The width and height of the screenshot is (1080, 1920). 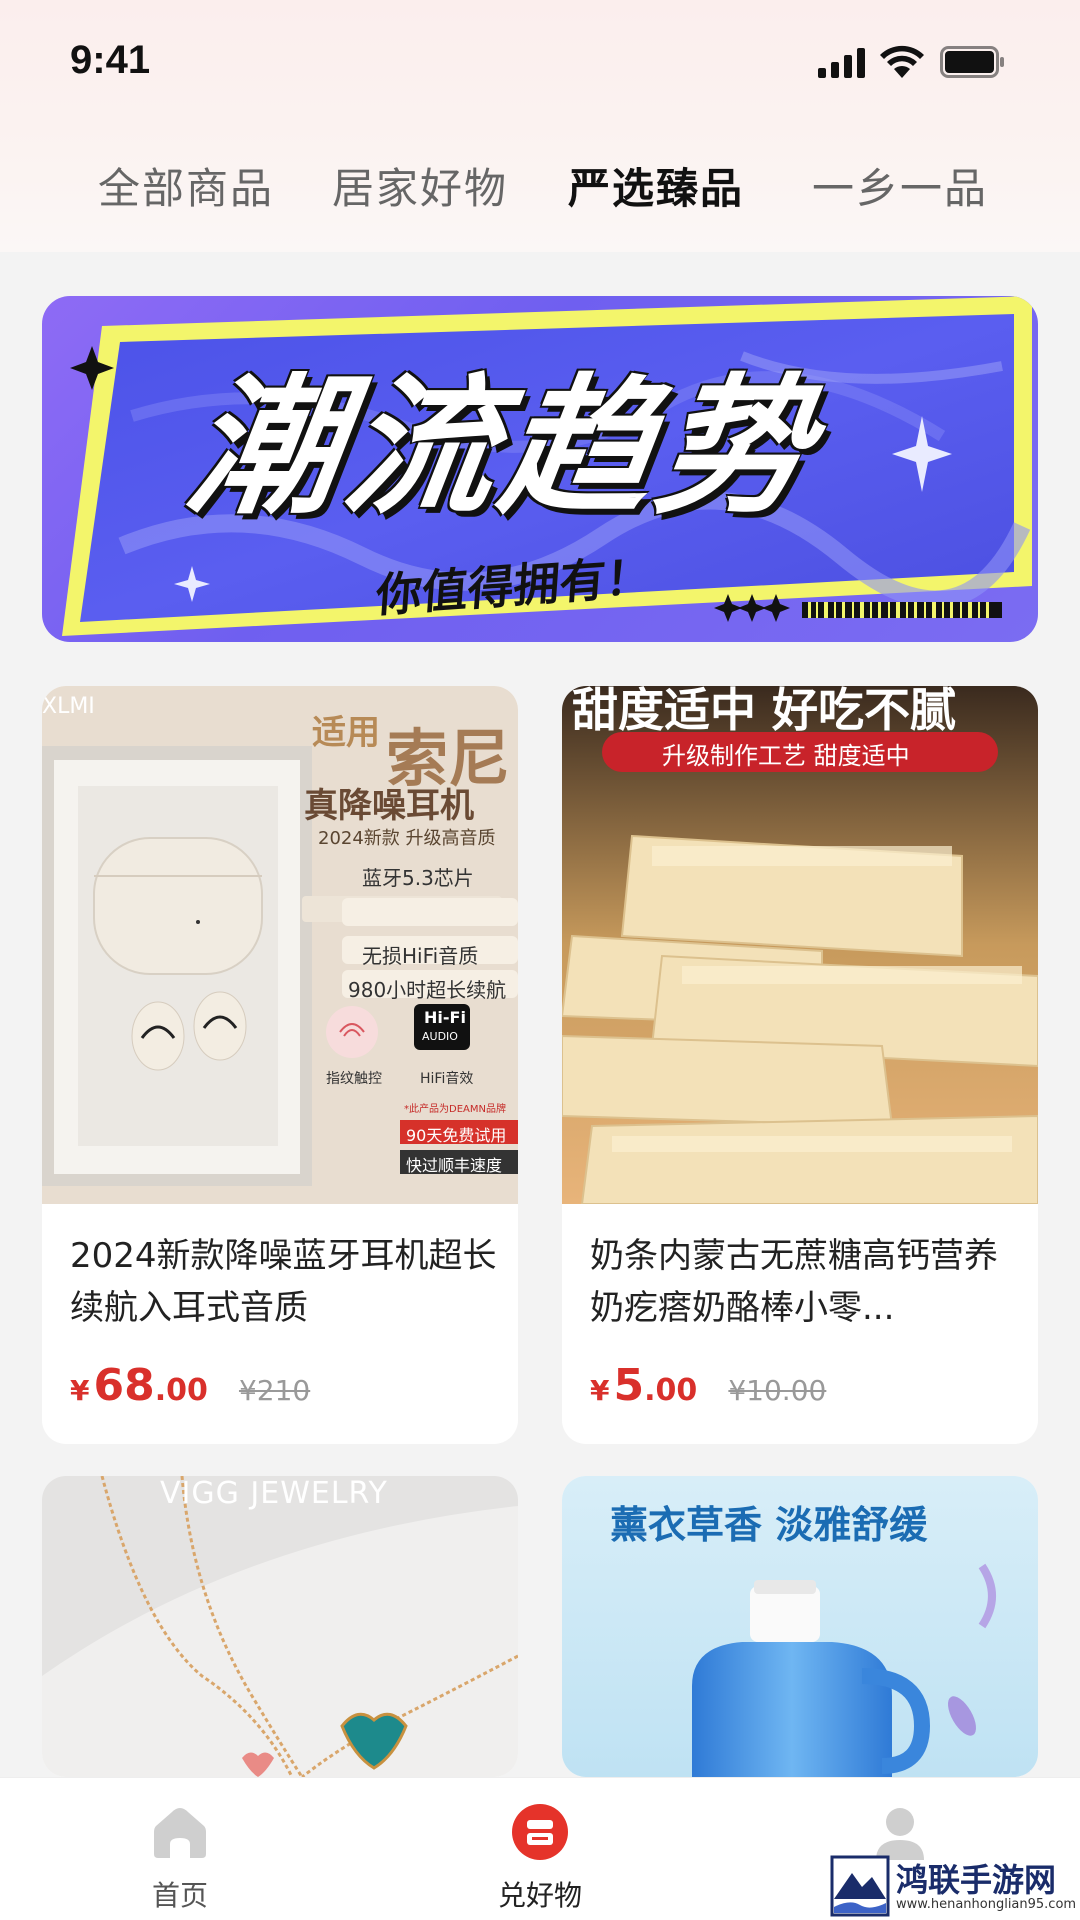 I want to click on watermark-logo: 鸿联手游网 www.henanhonglian95.com, so click(x=955, y=1887).